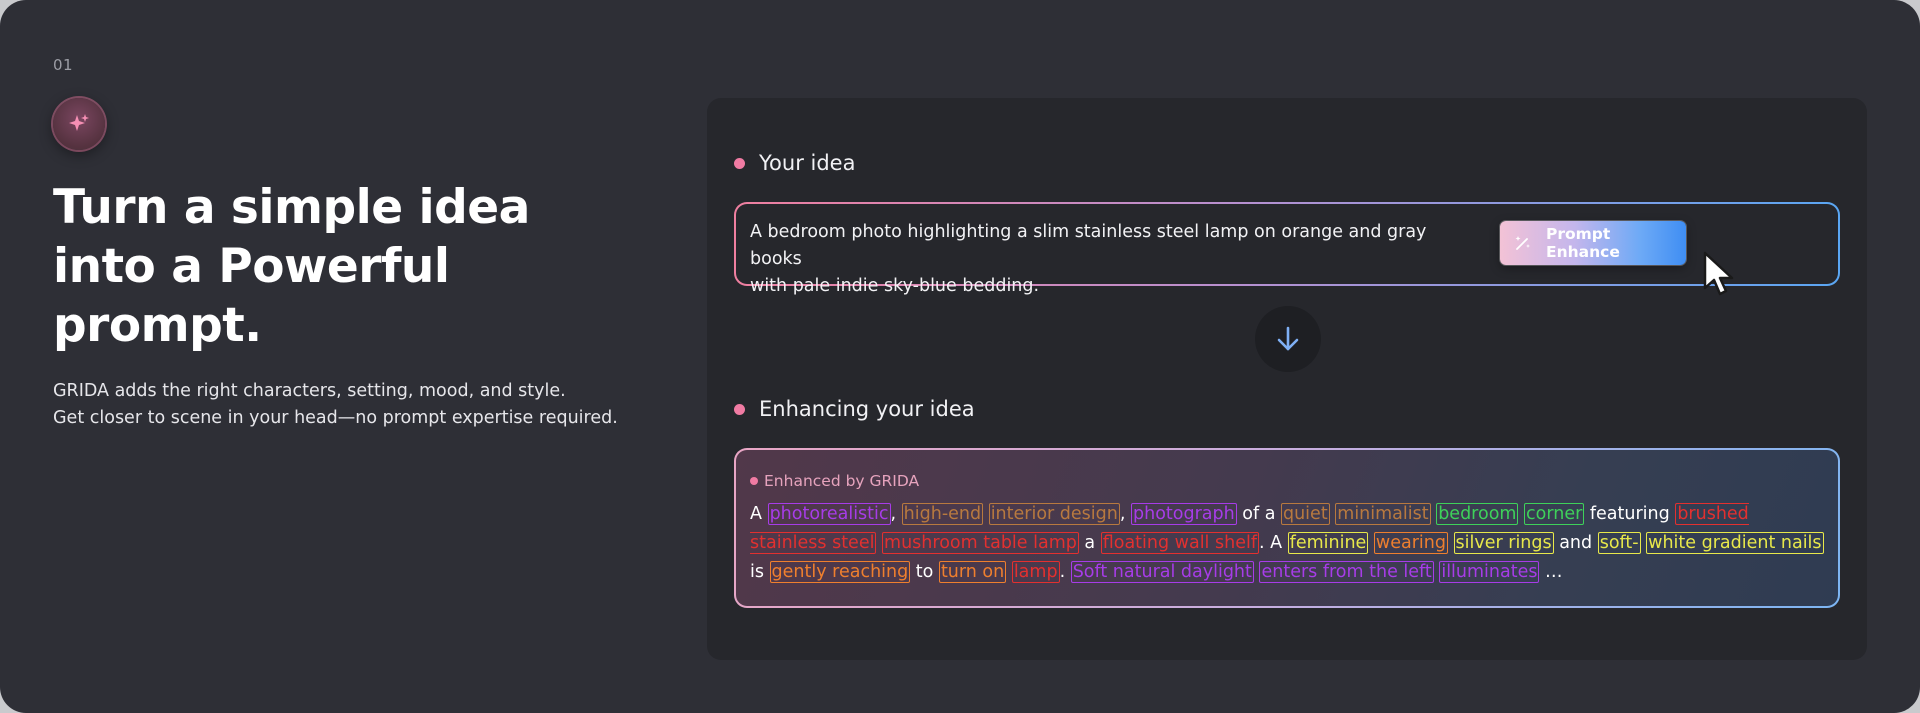  Describe the element at coordinates (972, 572) in the screenshot. I see `keyword-tag-orange: turn on` at that location.